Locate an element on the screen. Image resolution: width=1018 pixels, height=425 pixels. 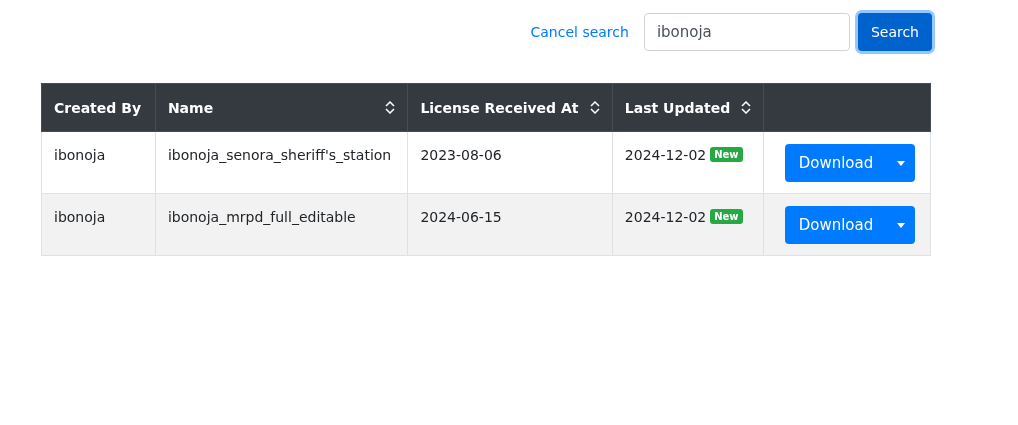
header-label: Name is located at coordinates (190, 107).